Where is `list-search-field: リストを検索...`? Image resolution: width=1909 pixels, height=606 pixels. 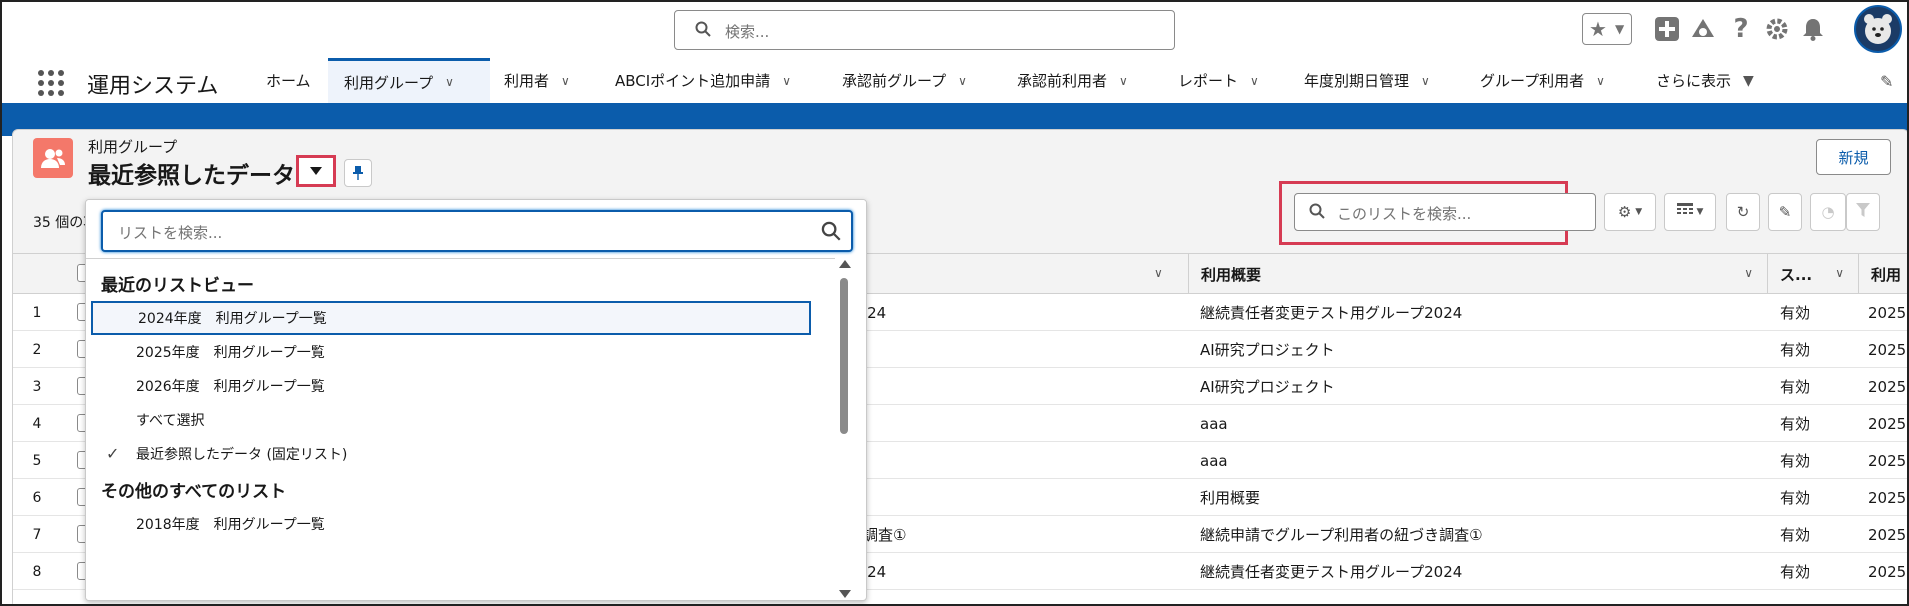 list-search-field: リストを検索... is located at coordinates (477, 231).